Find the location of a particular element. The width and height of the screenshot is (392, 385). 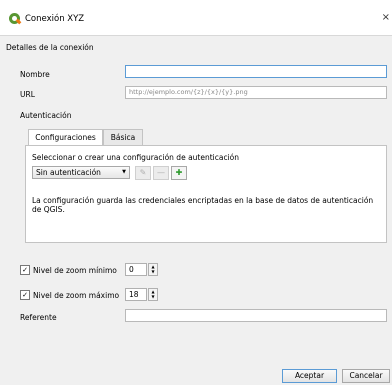

window-title: Conexión XYZ is located at coordinates (55, 19).